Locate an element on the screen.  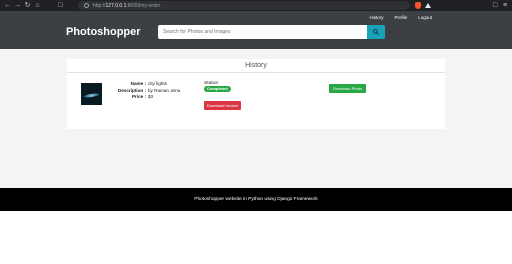
url-text: http://127.0.0.1:8000/my-order is located at coordinates (127, 5).